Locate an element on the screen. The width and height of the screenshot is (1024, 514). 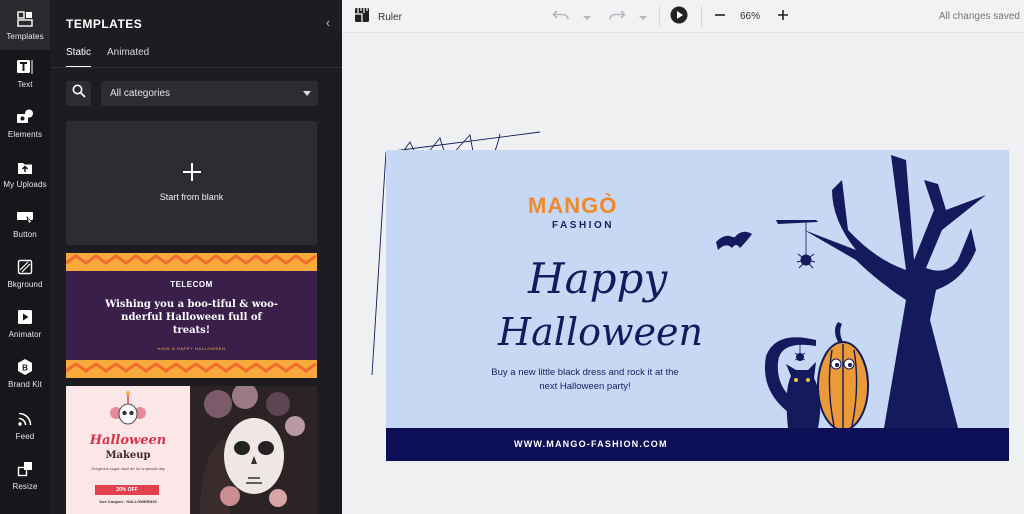
redo-history-dropdown is located at coordinates (643, 17).